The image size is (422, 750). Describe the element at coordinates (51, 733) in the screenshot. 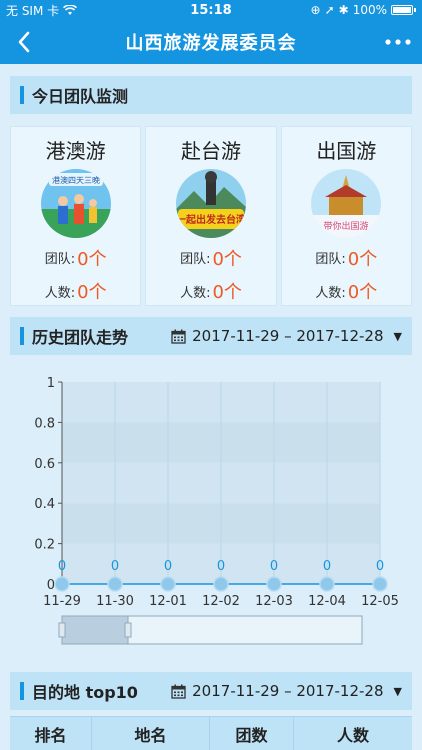

I see `col-rank: 排名` at that location.